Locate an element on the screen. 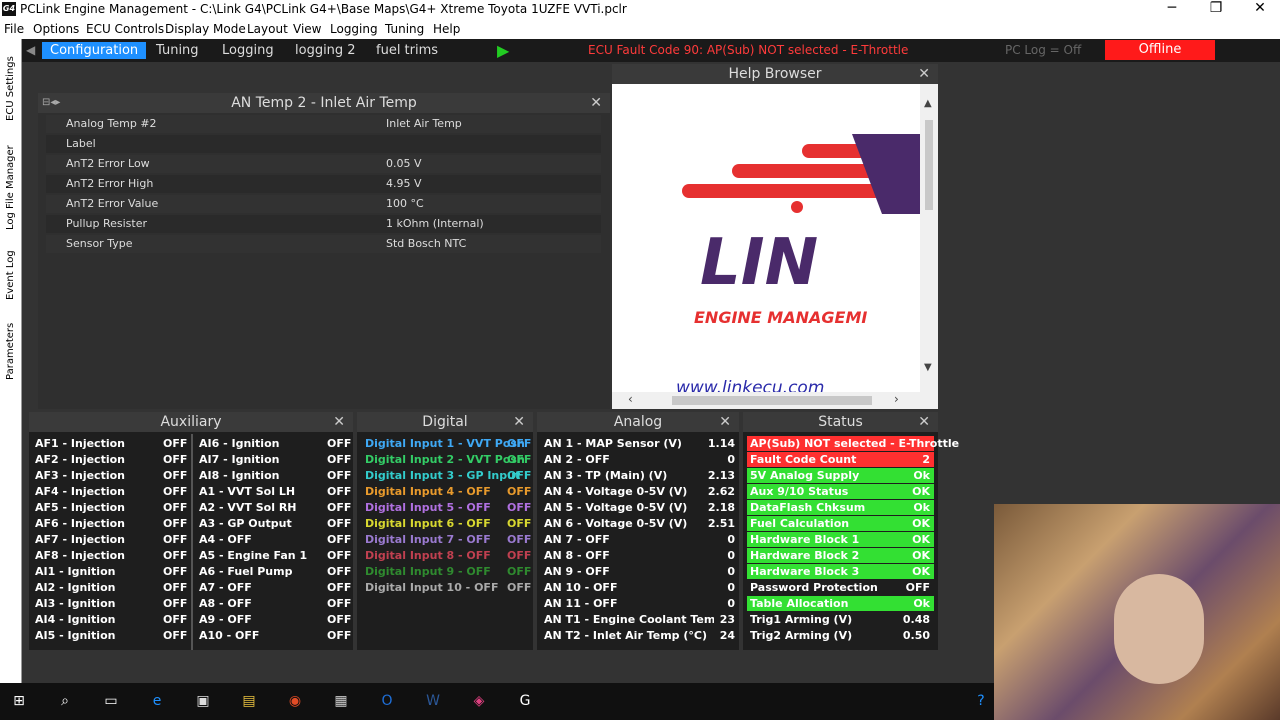  scroll-left-icon: ‹ is located at coordinates (630, 399).